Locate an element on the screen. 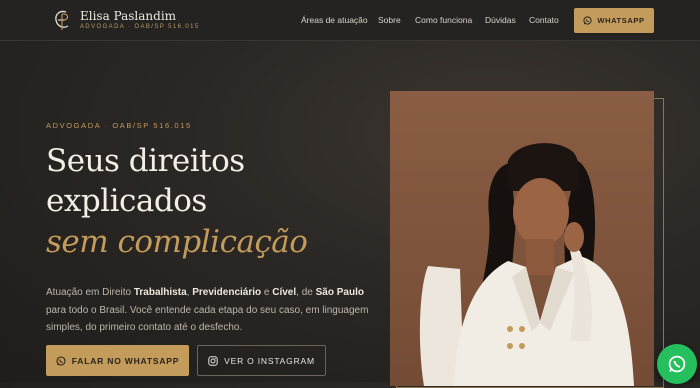  description-of: , de is located at coordinates (306, 292).